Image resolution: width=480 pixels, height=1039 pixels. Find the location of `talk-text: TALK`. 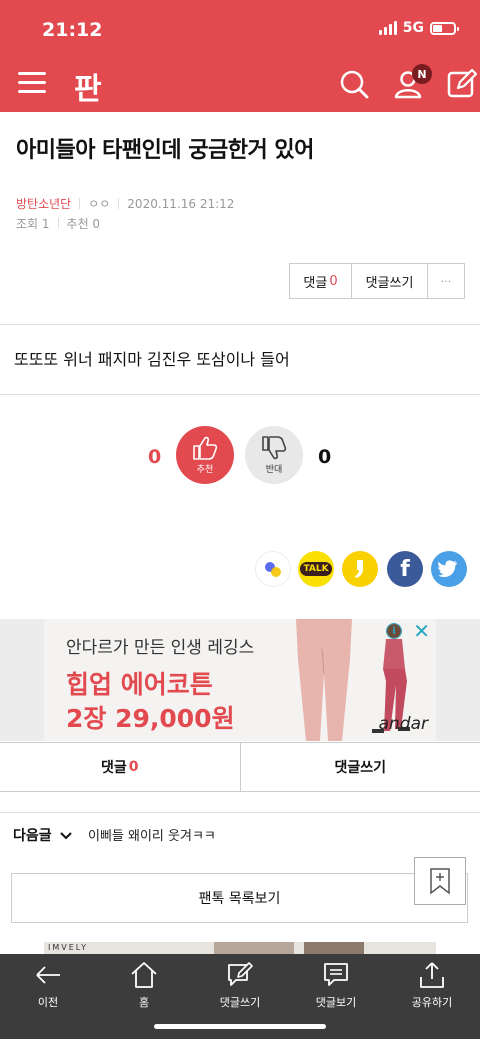

talk-text: TALK is located at coordinates (316, 569).